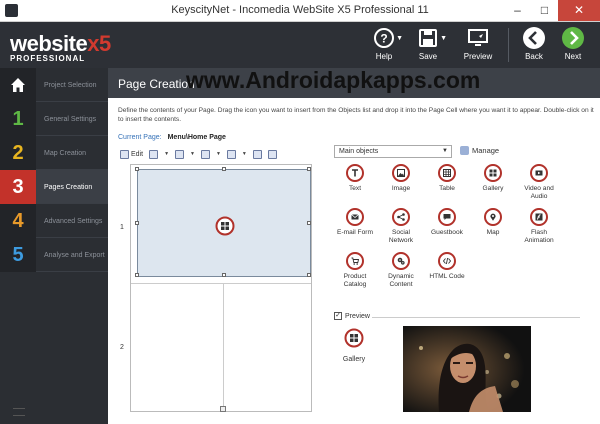 The height and width of the screenshot is (424, 600). What do you see at coordinates (333, 80) in the screenshot?
I see `watermark-text: www.Androidapkapps.com` at bounding box center [333, 80].